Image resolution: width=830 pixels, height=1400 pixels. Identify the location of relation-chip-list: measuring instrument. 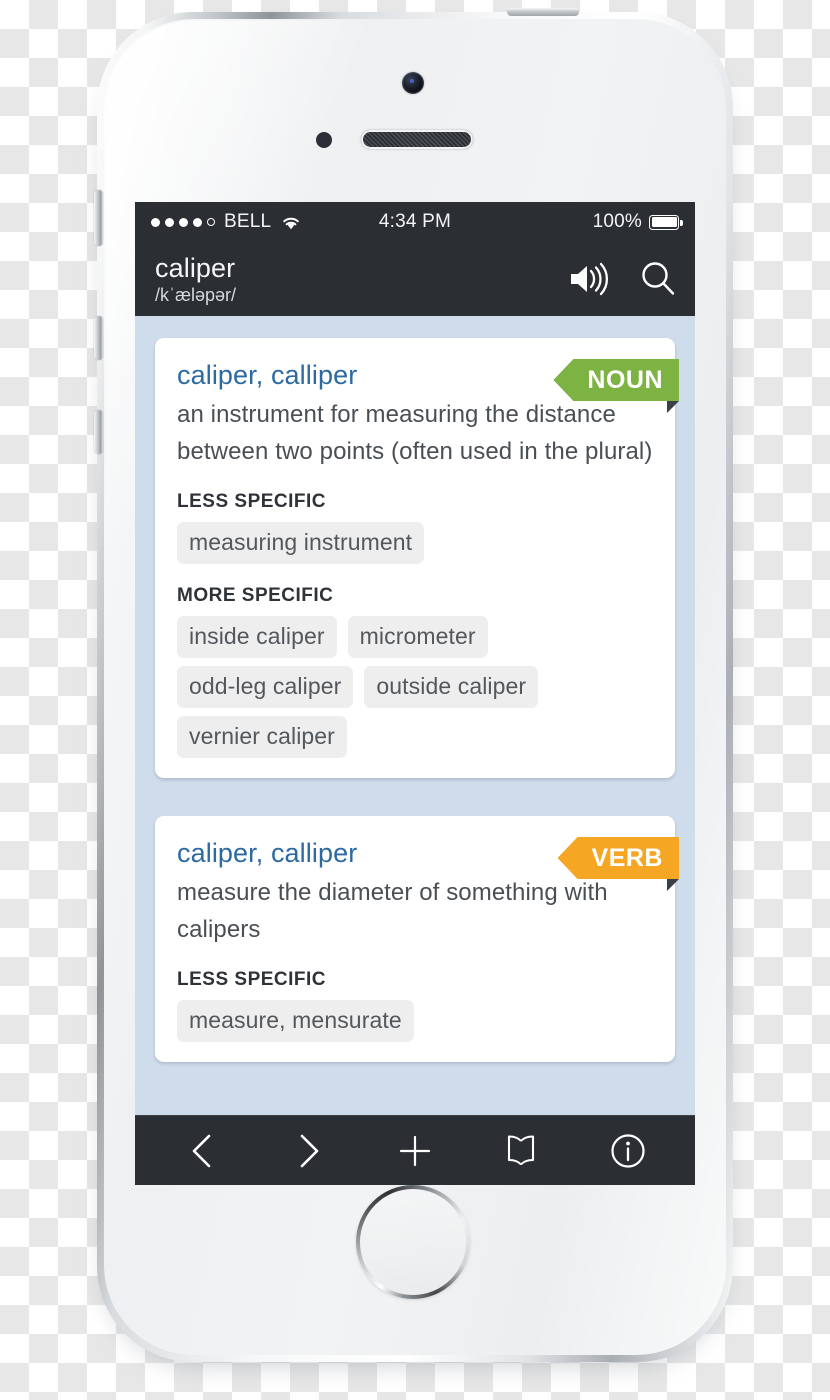
(415, 543).